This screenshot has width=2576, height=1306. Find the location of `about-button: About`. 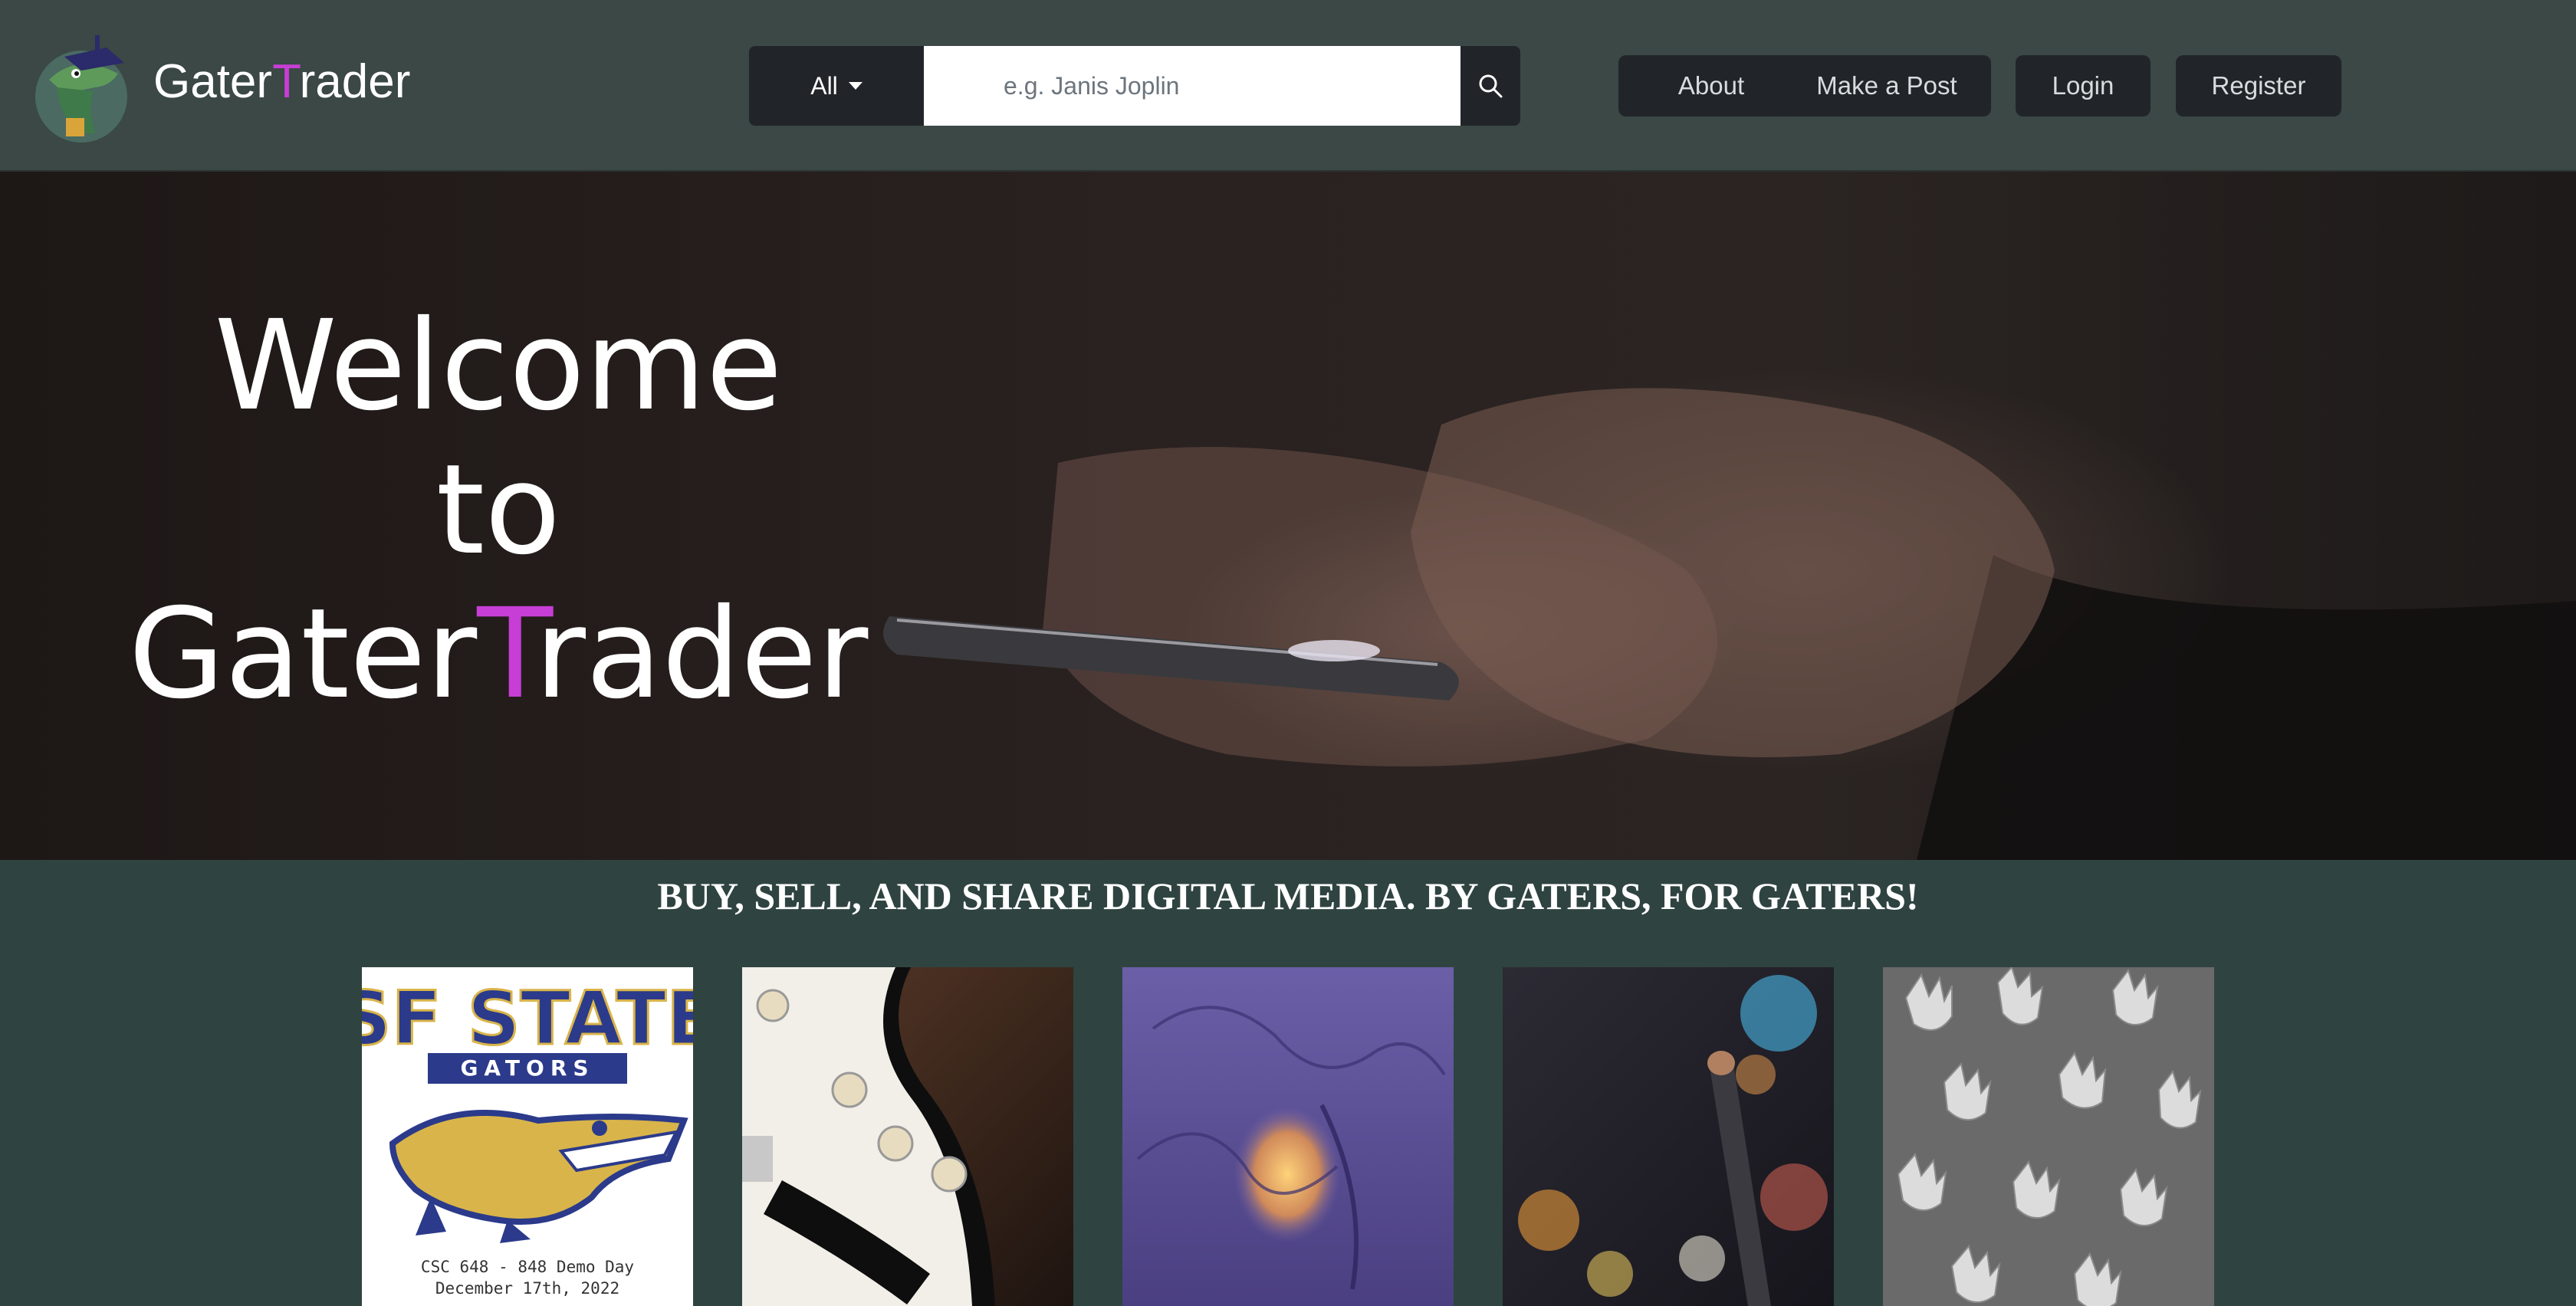

about-button: About is located at coordinates (1711, 86).